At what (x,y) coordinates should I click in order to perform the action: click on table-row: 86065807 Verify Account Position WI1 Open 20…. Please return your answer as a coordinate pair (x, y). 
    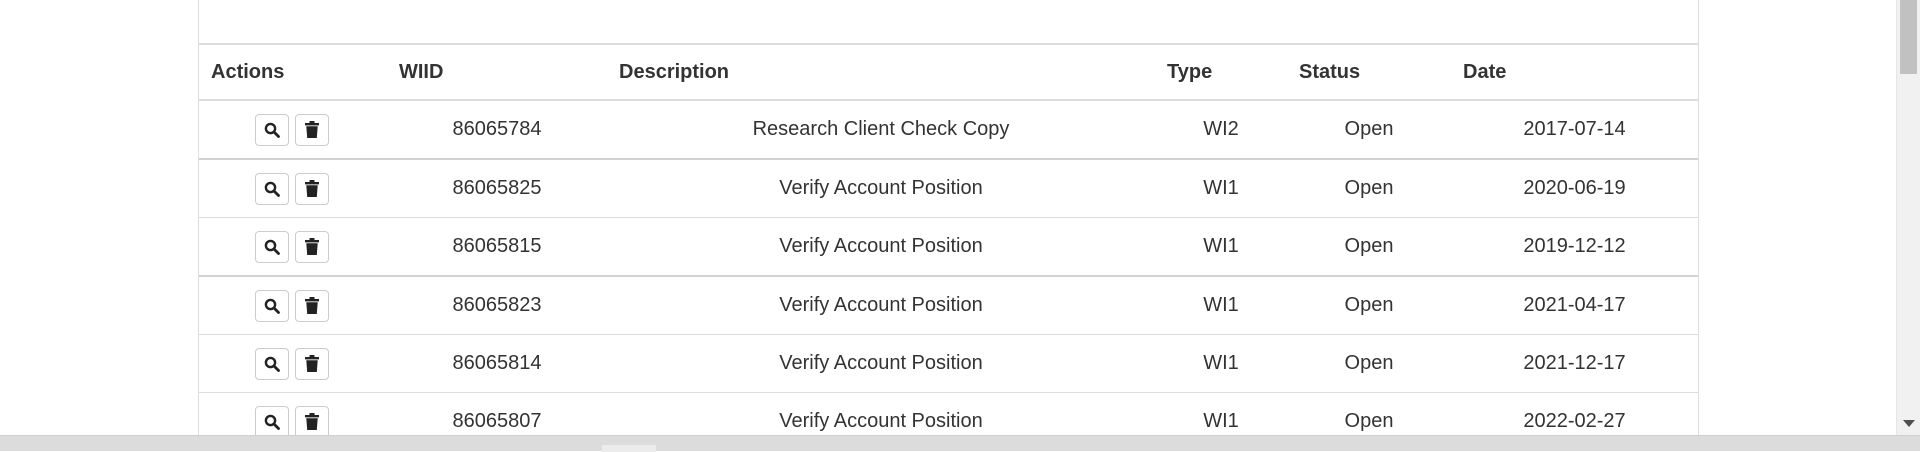
    Looking at the image, I should click on (948, 413).